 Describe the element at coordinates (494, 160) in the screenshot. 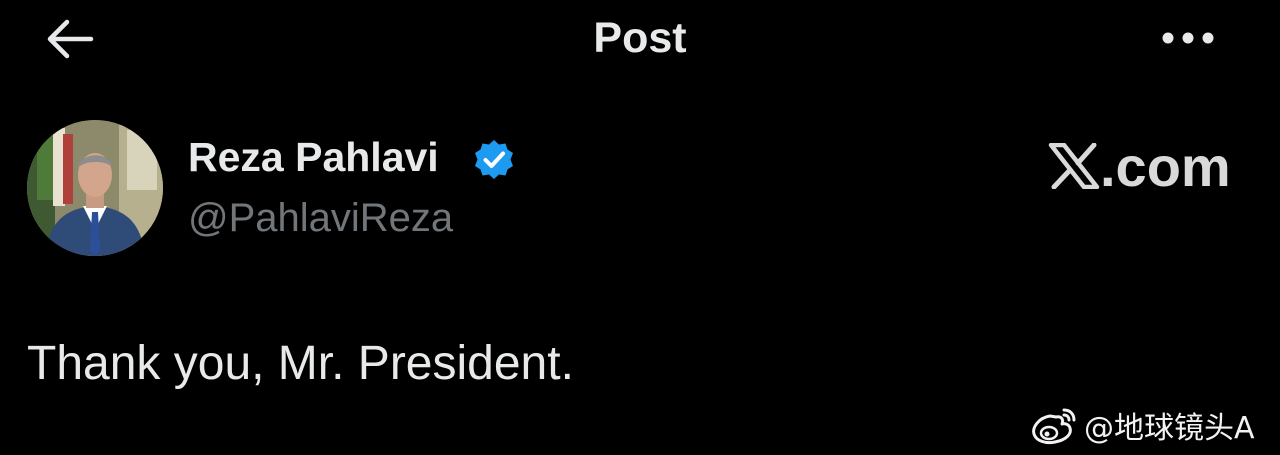

I see `verified-badge-icon` at that location.